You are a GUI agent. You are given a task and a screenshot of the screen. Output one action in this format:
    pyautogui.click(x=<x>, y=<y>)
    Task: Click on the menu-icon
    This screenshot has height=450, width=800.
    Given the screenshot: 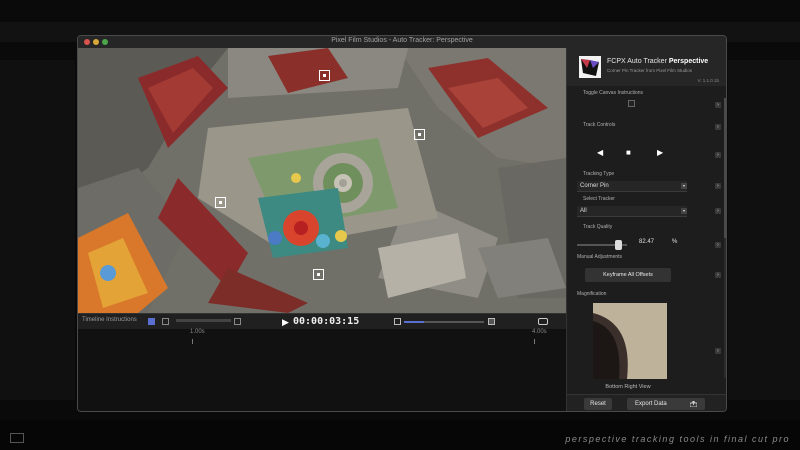 What is the action you would take?
    pyautogui.click(x=17, y=438)
    